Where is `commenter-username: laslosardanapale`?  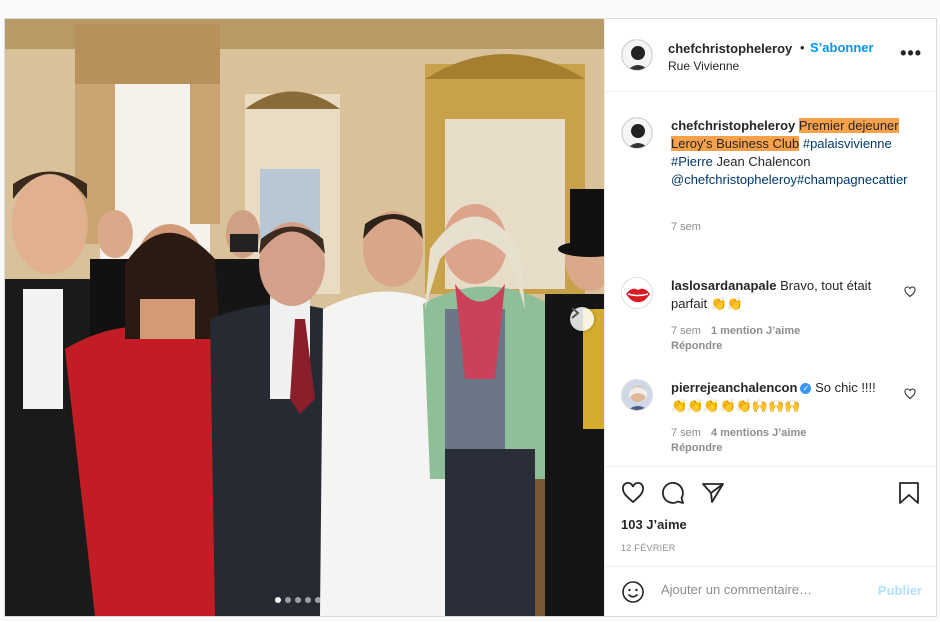 commenter-username: laslosardanapale is located at coordinates (724, 285).